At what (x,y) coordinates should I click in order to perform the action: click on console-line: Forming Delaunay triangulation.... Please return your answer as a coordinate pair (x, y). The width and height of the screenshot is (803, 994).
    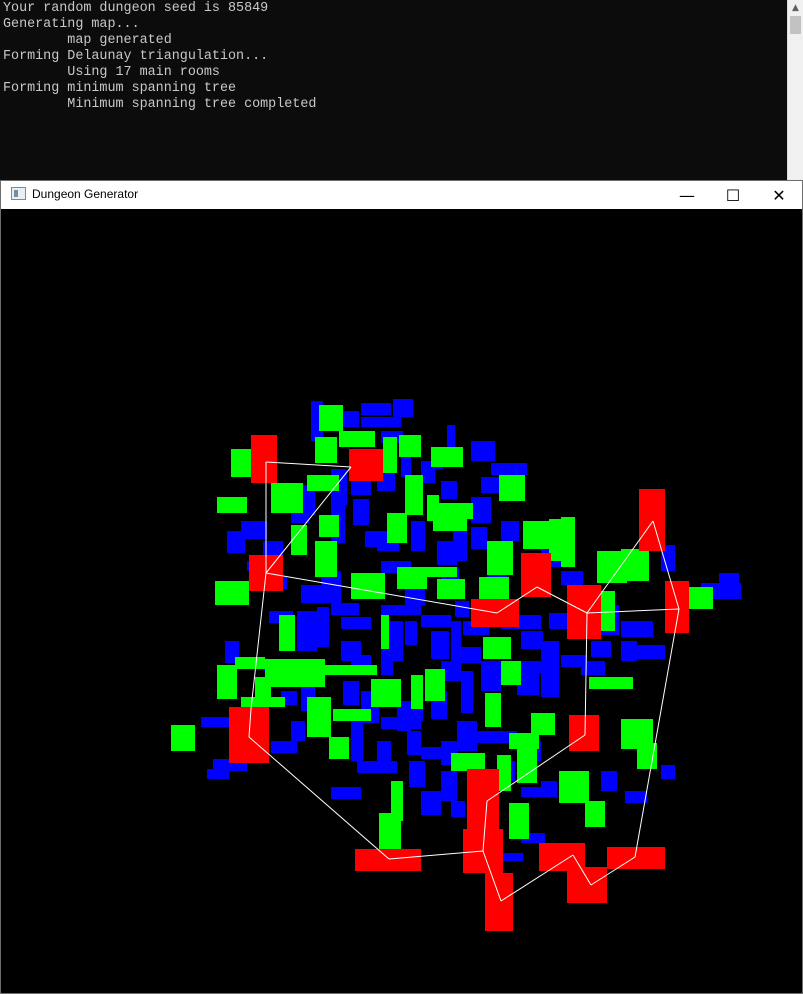
    Looking at the image, I should click on (136, 56).